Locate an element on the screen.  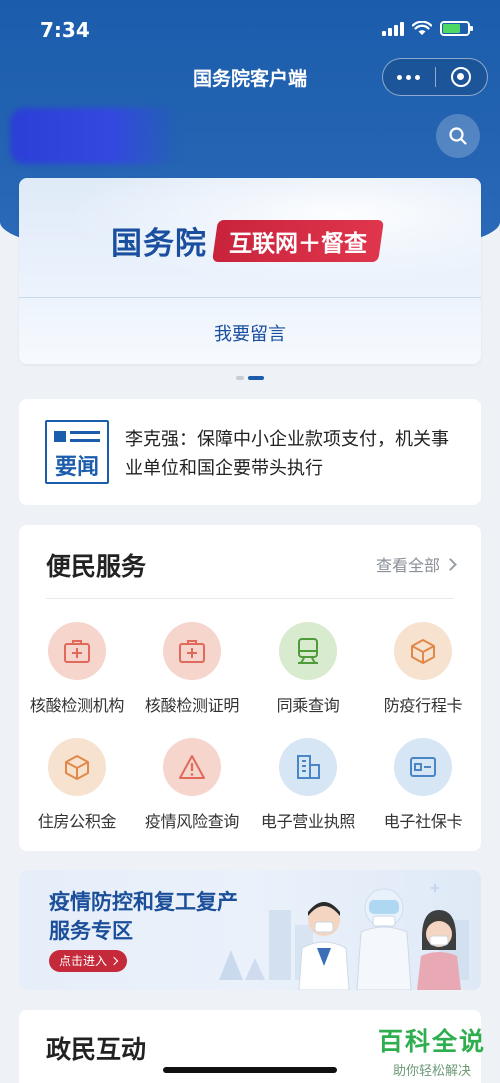
more-options-button is located at coordinates (409, 77).